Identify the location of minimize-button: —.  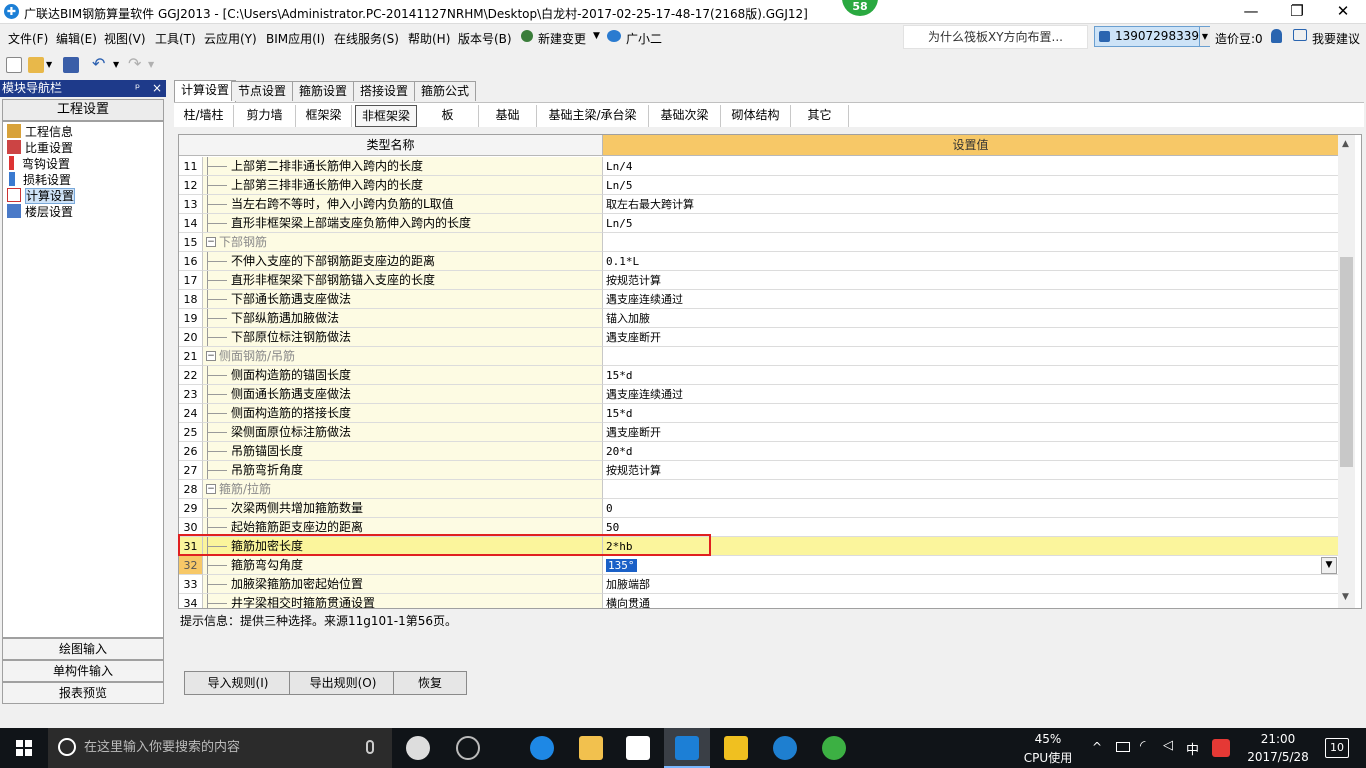
(1251, 12).